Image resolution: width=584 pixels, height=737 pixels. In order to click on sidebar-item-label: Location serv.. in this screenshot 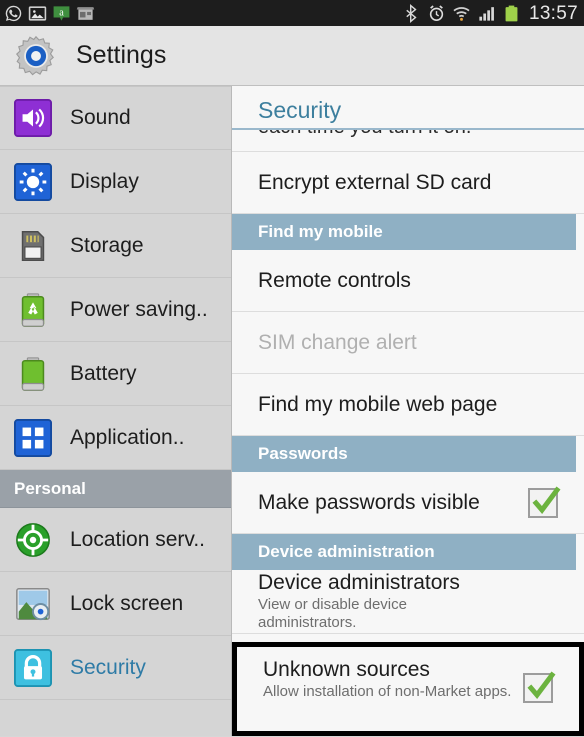, I will do `click(138, 539)`.